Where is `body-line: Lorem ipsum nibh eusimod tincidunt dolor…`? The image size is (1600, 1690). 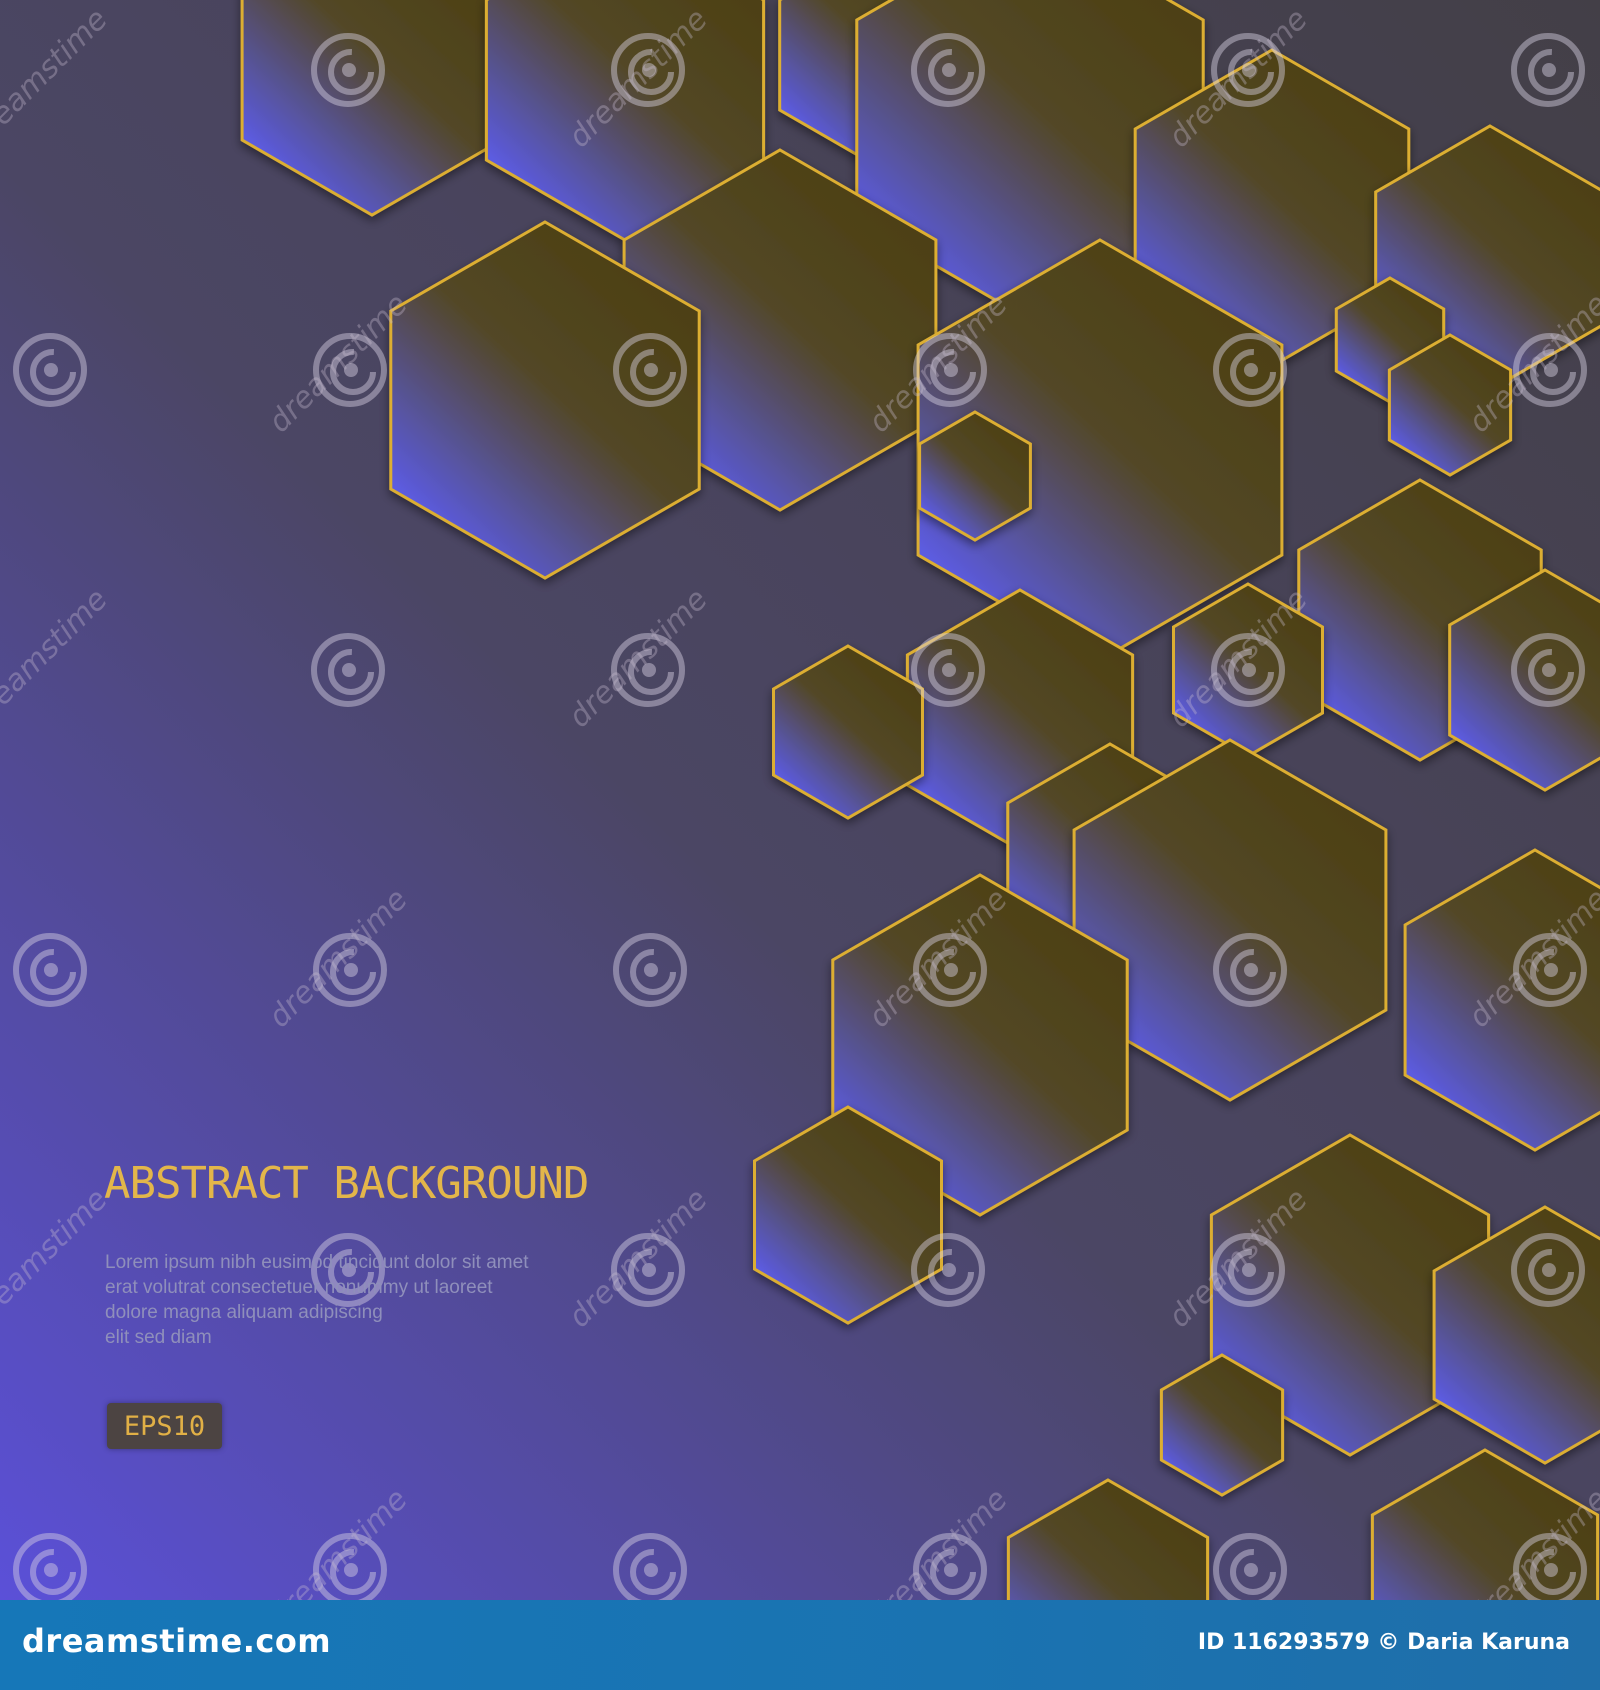 body-line: Lorem ipsum nibh eusimod tincidunt dolor… is located at coordinates (317, 1262).